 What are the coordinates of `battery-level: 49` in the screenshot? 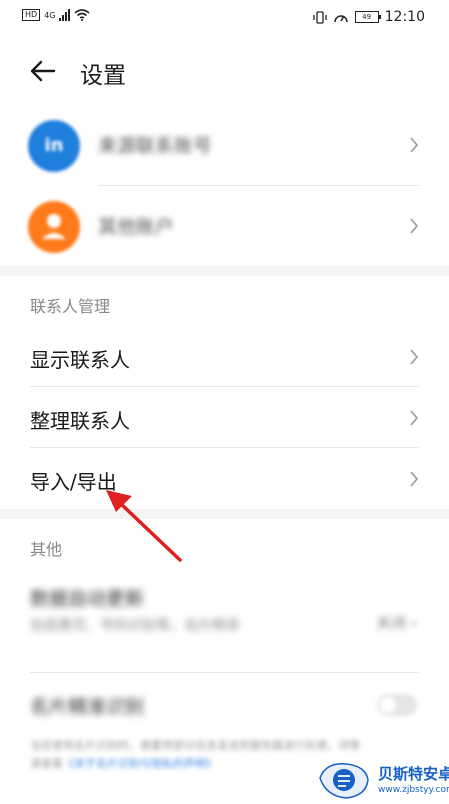 It's located at (367, 17).